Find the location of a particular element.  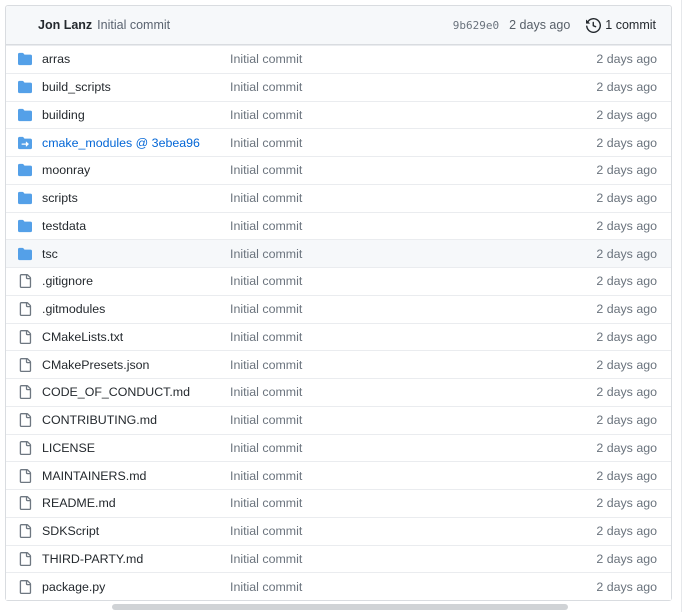

commit-age: 2 days ago is located at coordinates (540, 25).